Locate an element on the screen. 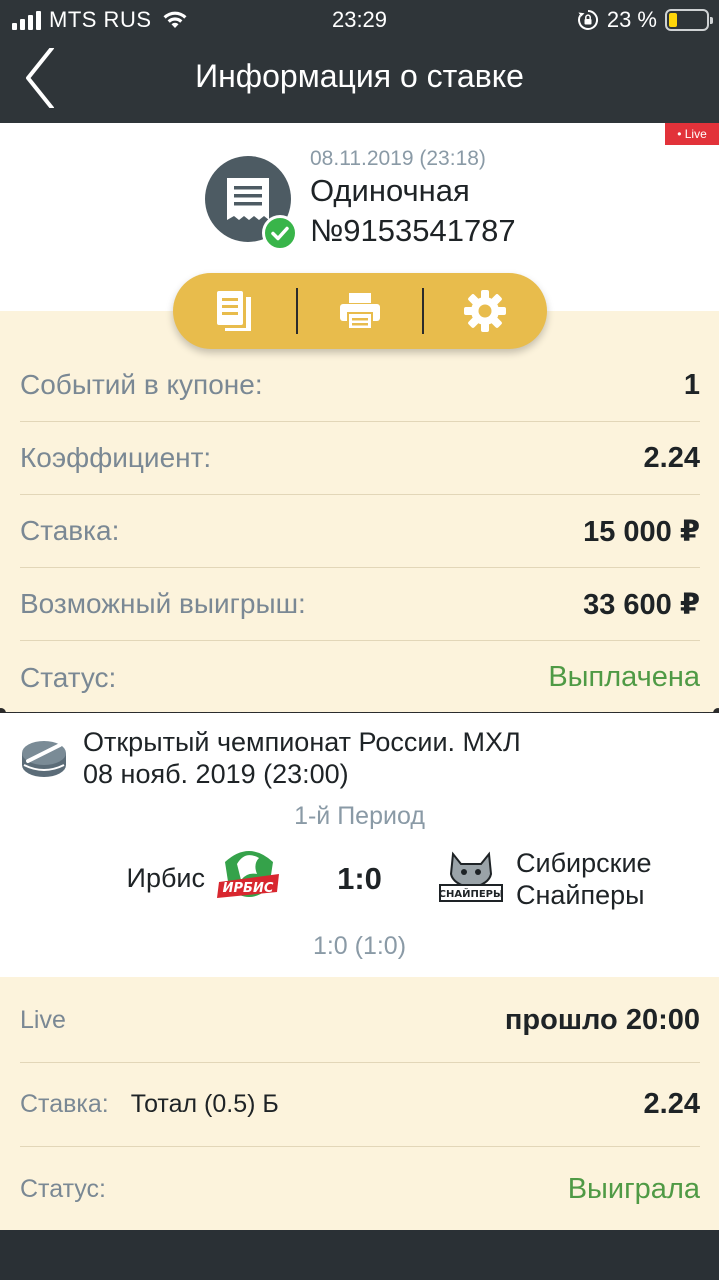 The image size is (719, 1280). summary-row-status: Статус: Выплачена is located at coordinates (360, 677).